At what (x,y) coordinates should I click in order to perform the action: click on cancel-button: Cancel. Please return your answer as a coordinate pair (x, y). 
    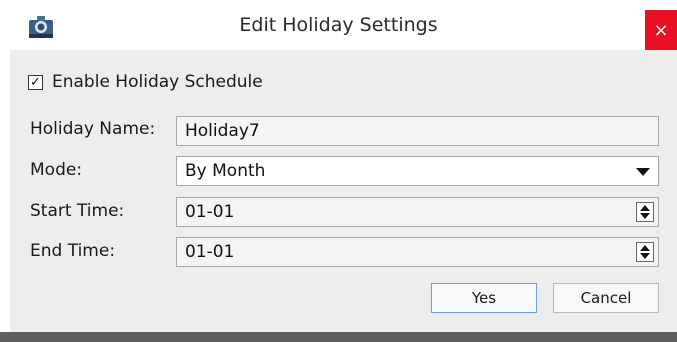
    Looking at the image, I should click on (606, 298).